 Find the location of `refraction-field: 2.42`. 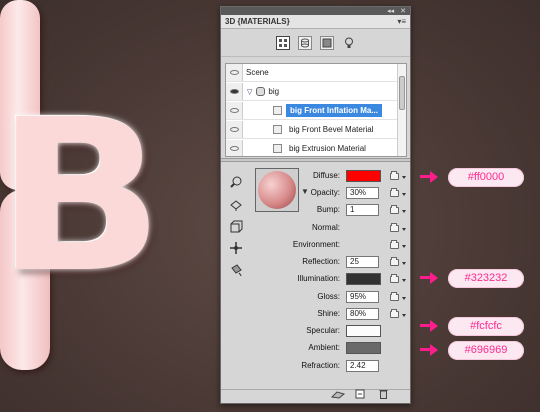

refraction-field: 2.42 is located at coordinates (362, 366).